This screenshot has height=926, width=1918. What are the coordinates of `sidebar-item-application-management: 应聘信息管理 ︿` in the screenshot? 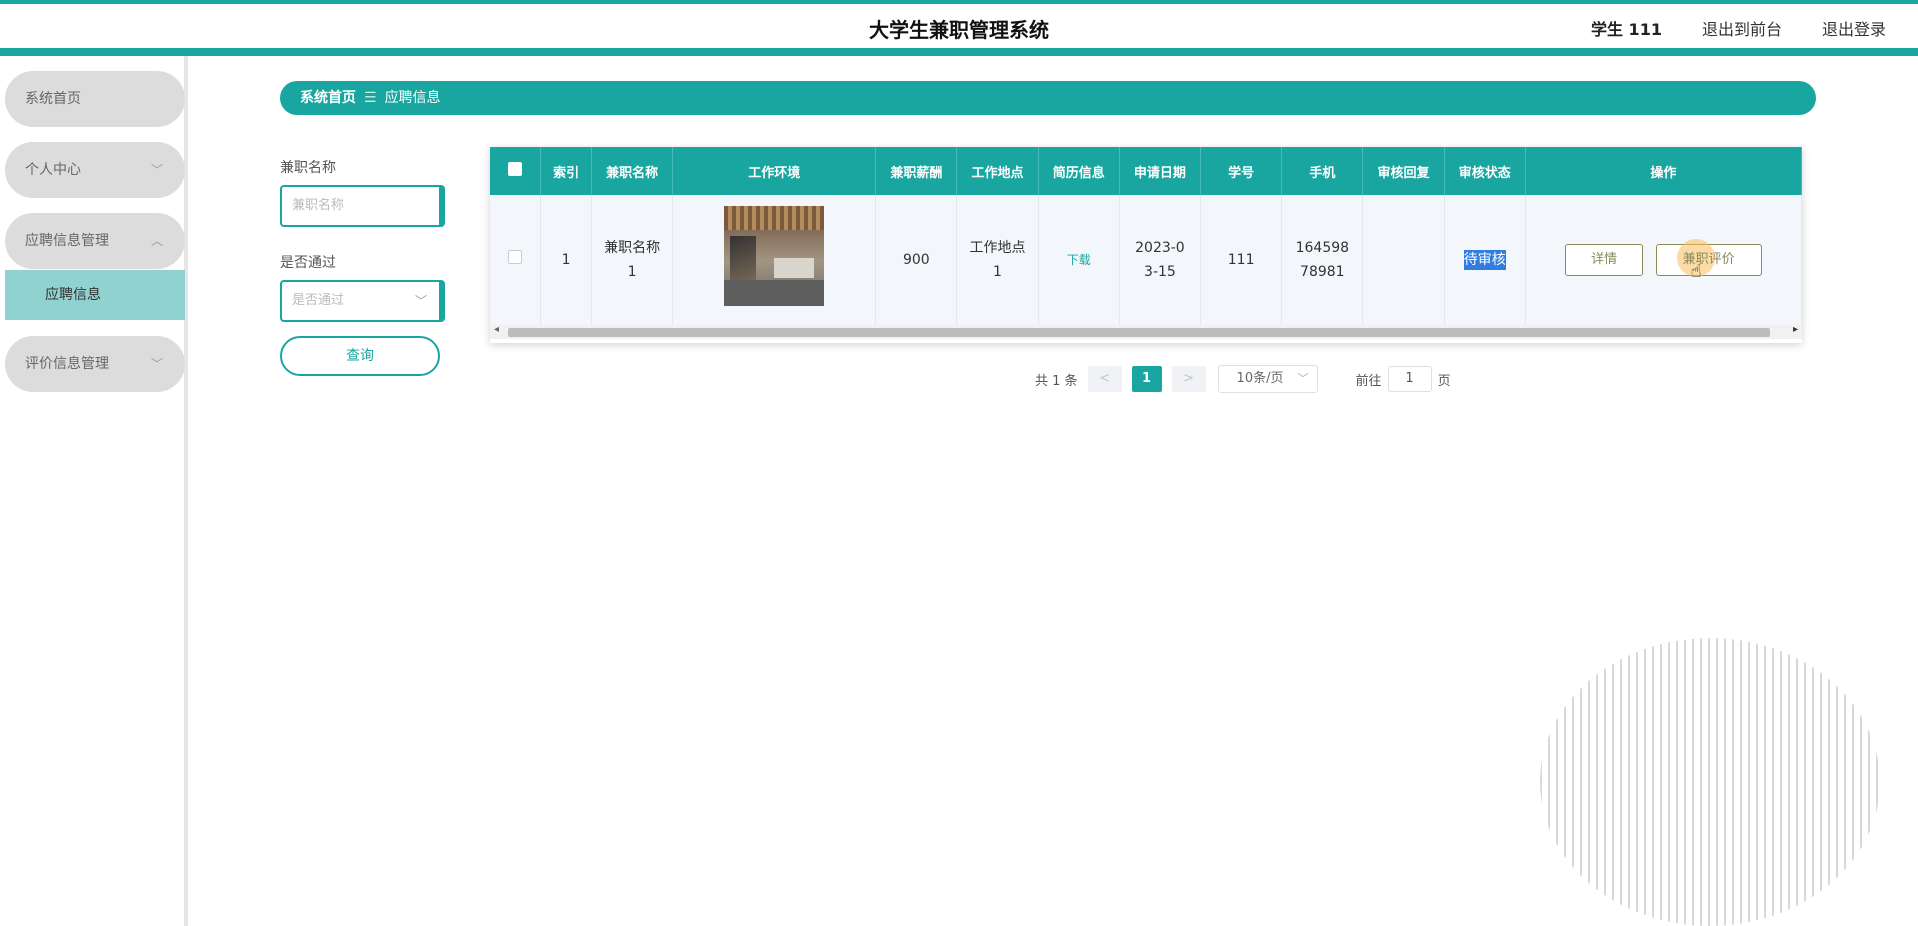 It's located at (95, 241).